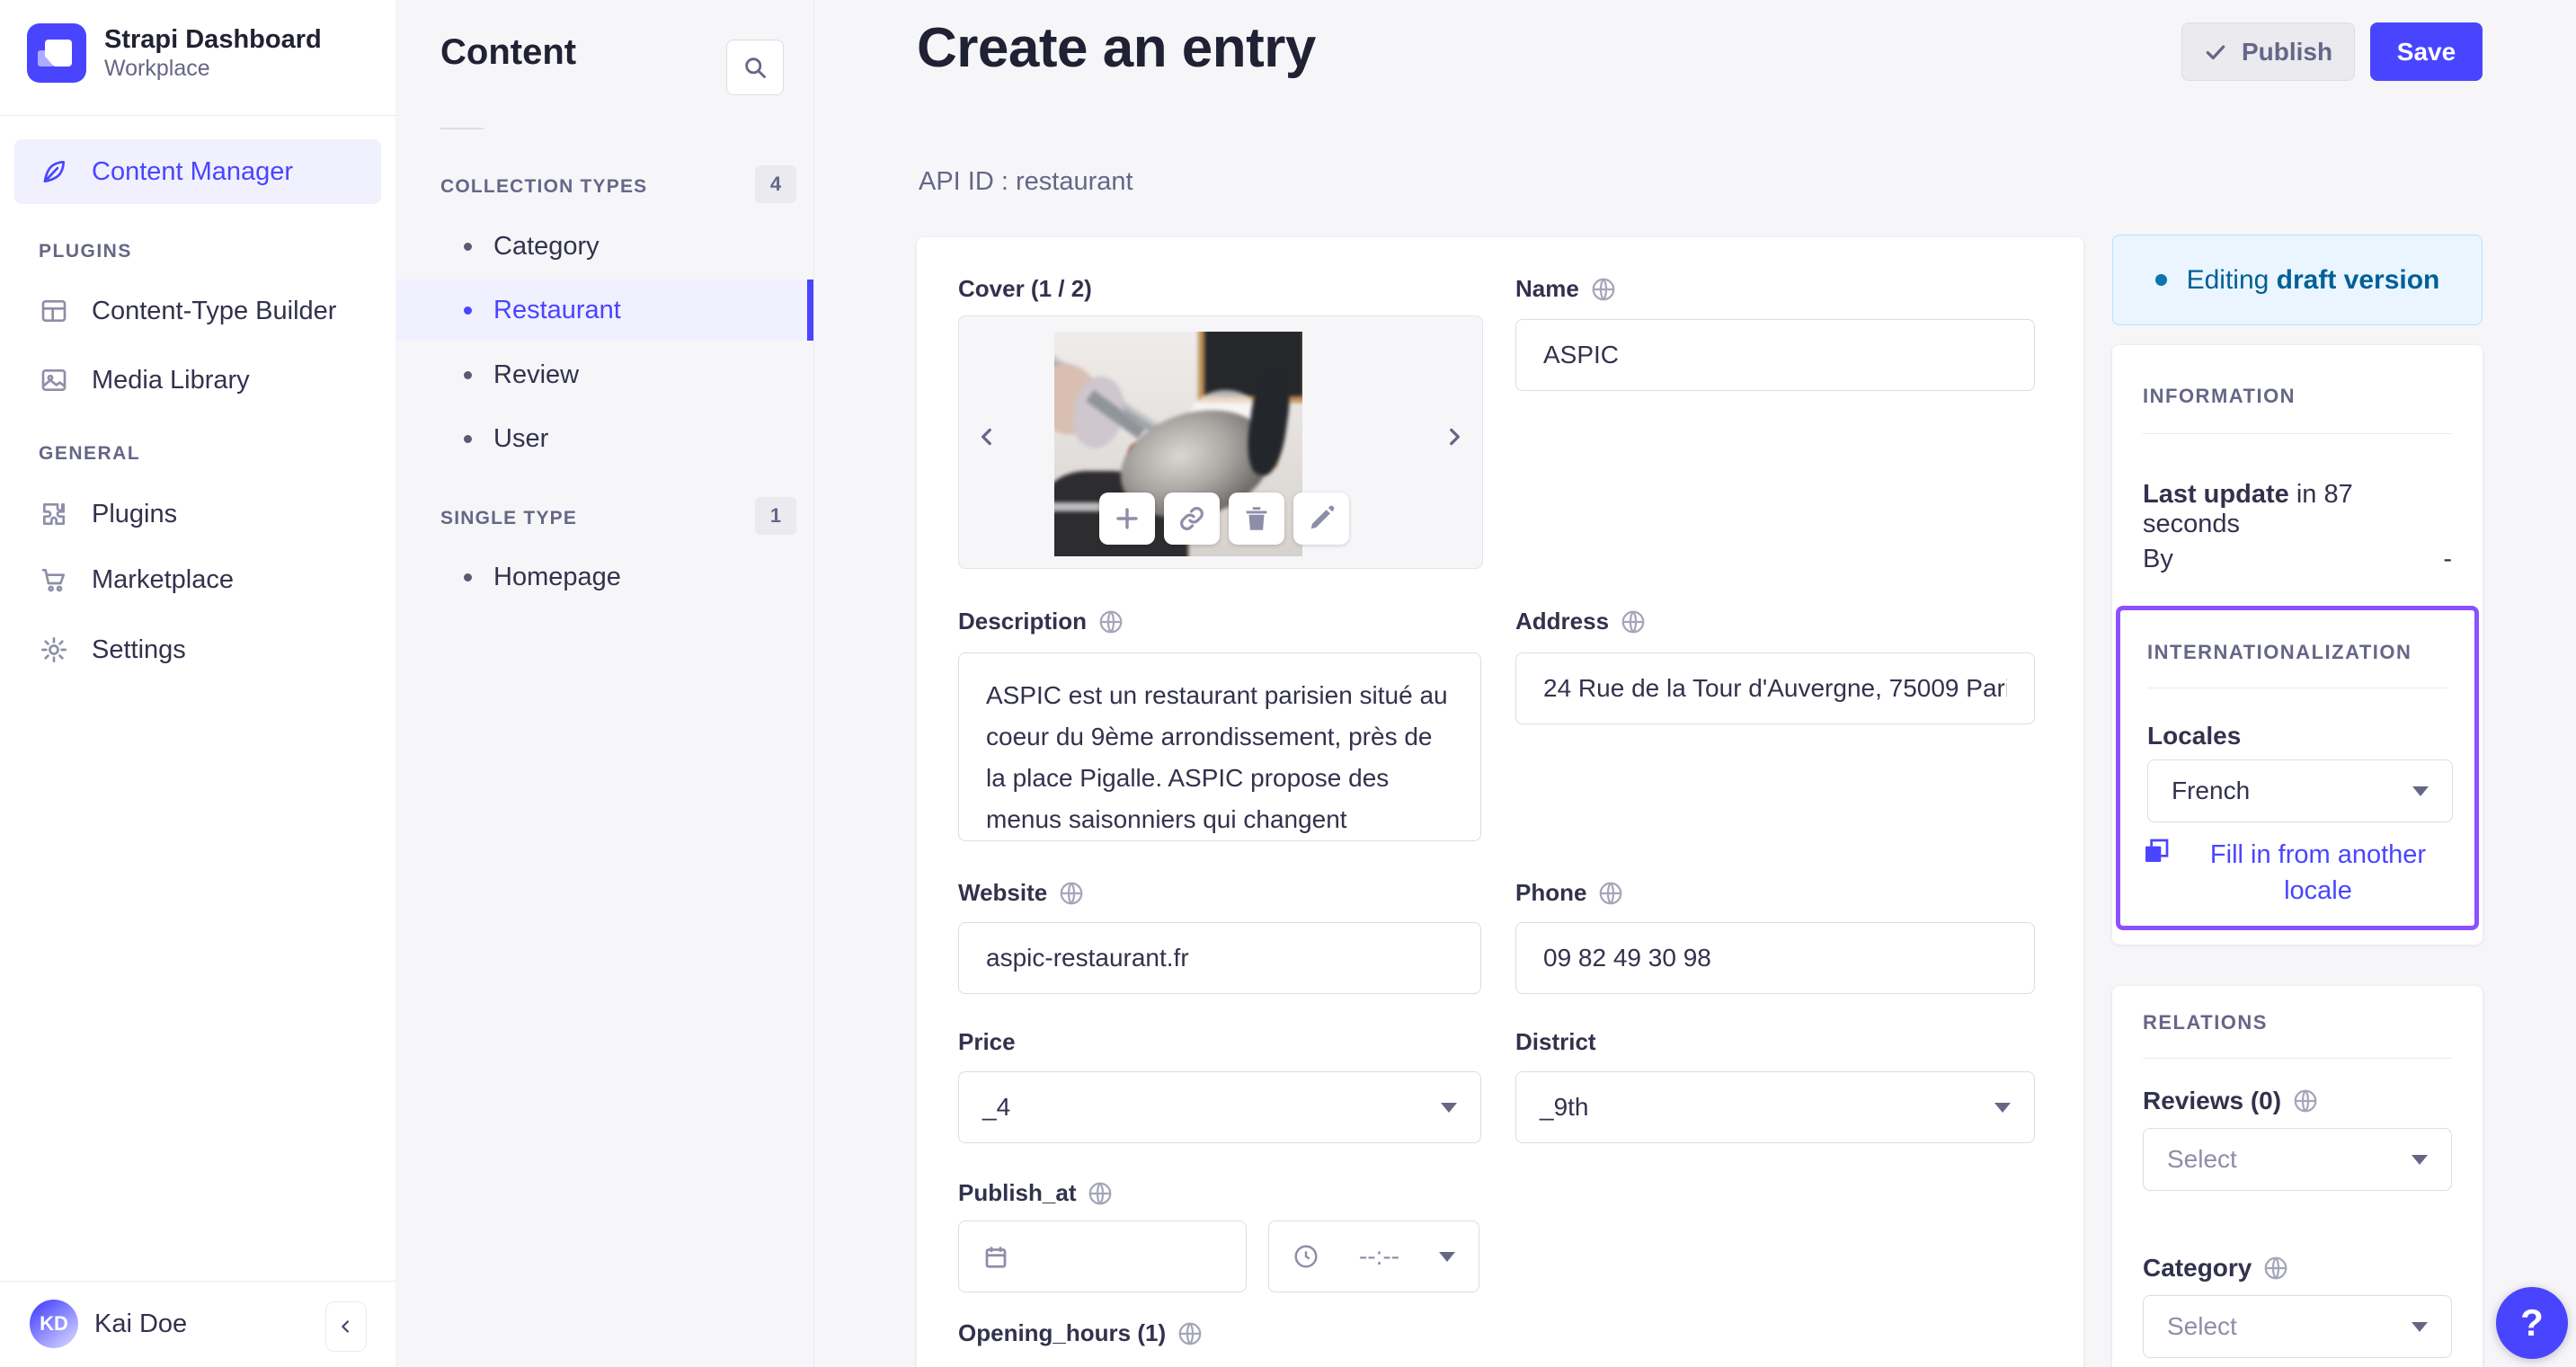  Describe the element at coordinates (521, 438) in the screenshot. I see `subnav-item-label: User` at that location.